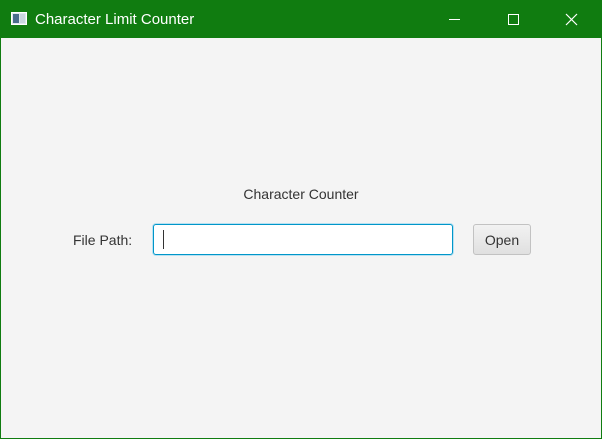  What do you see at coordinates (19, 18) in the screenshot?
I see `app-icon` at bounding box center [19, 18].